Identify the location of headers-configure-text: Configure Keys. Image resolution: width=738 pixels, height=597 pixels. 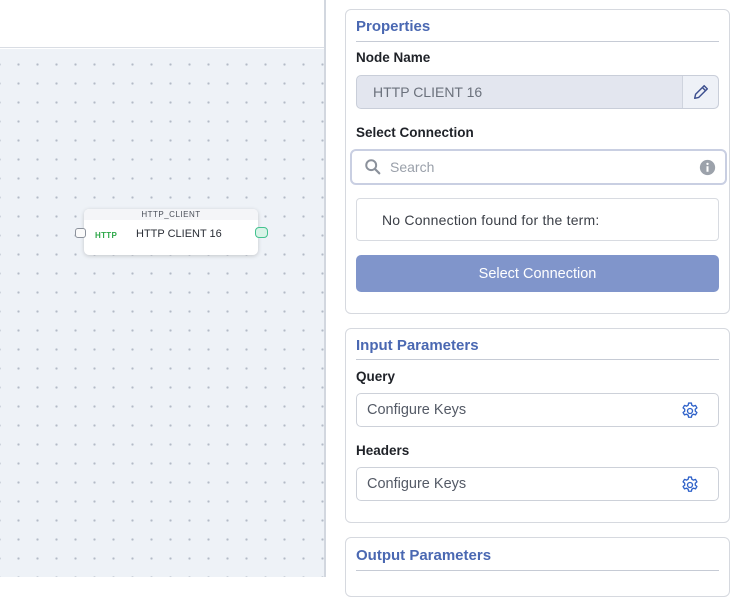
(417, 484).